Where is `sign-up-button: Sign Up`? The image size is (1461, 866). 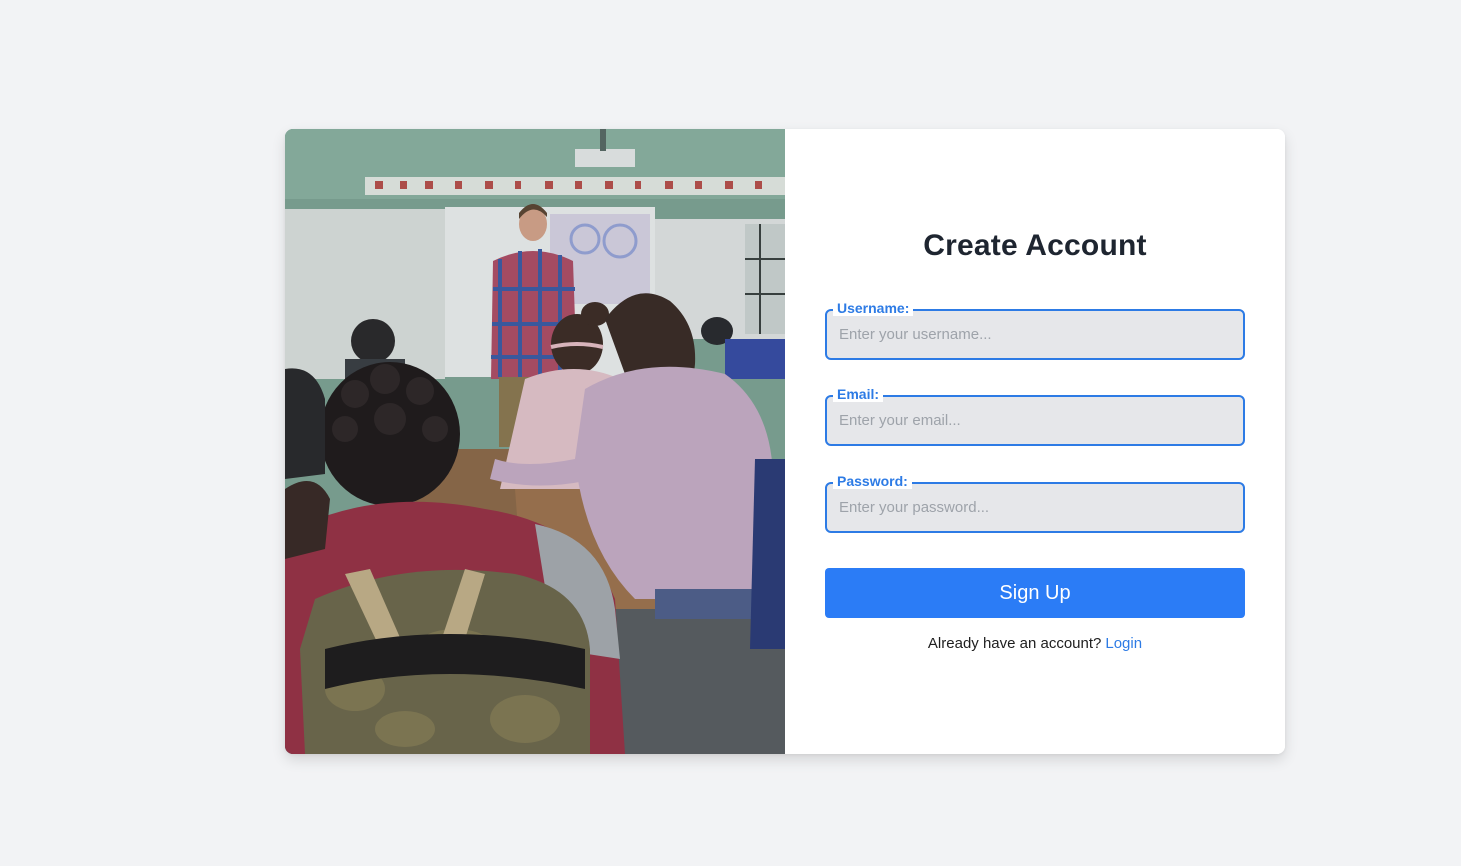
sign-up-button: Sign Up is located at coordinates (1035, 593).